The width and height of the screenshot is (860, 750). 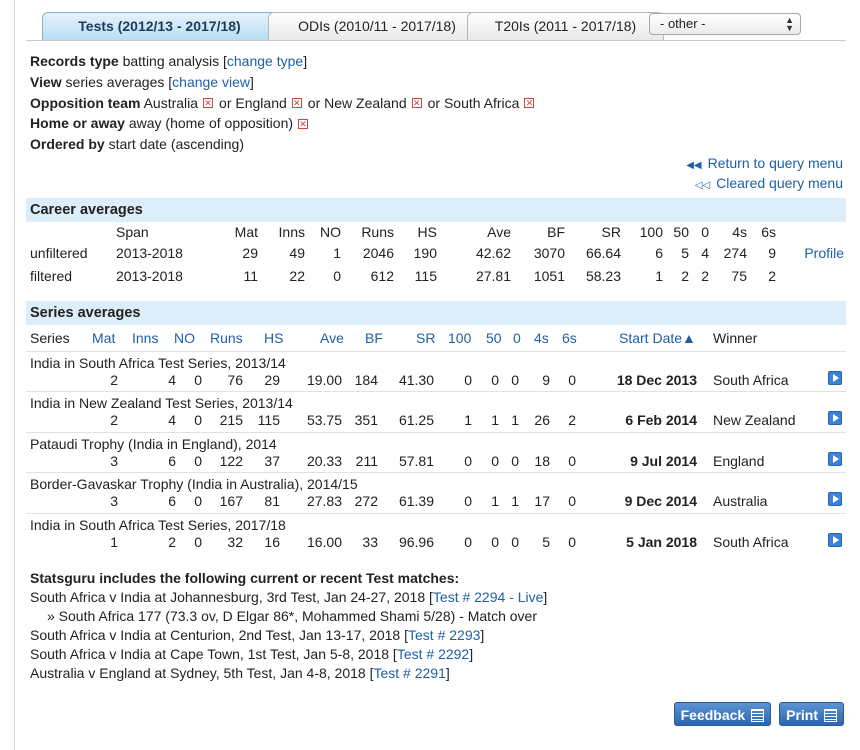 What do you see at coordinates (172, 420) in the screenshot?
I see `series-cell: 4` at bounding box center [172, 420].